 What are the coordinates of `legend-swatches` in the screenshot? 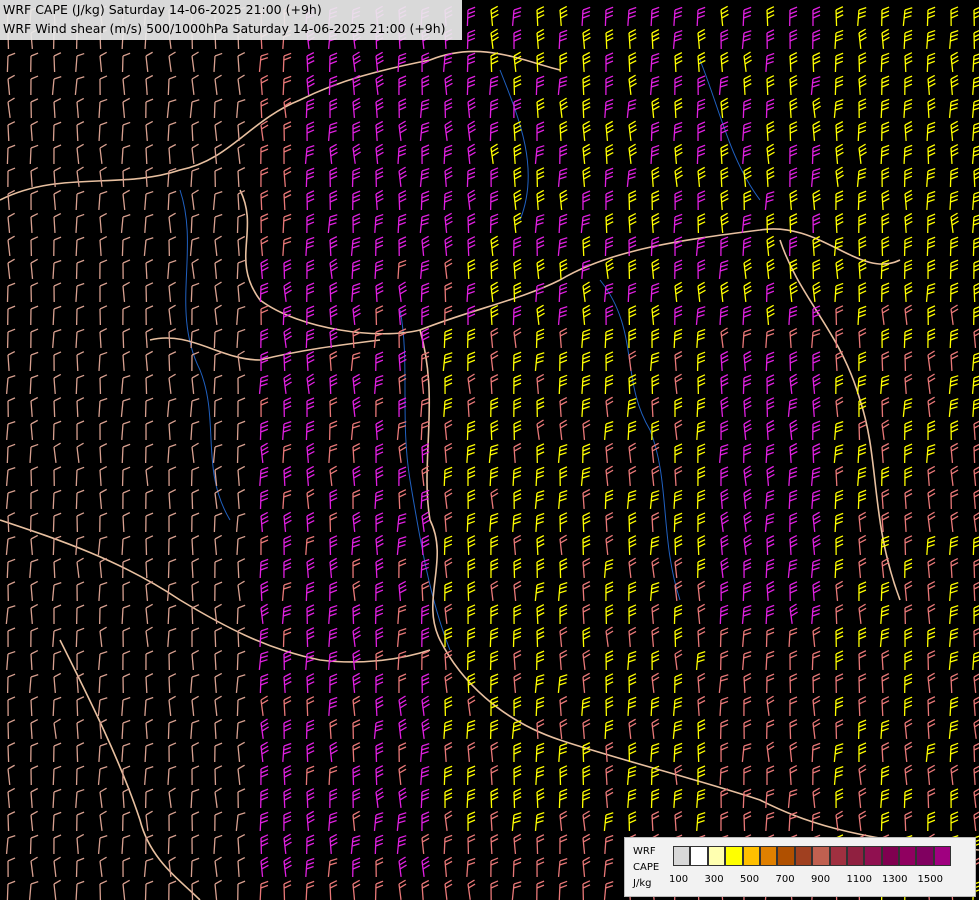 It's located at (812, 856).